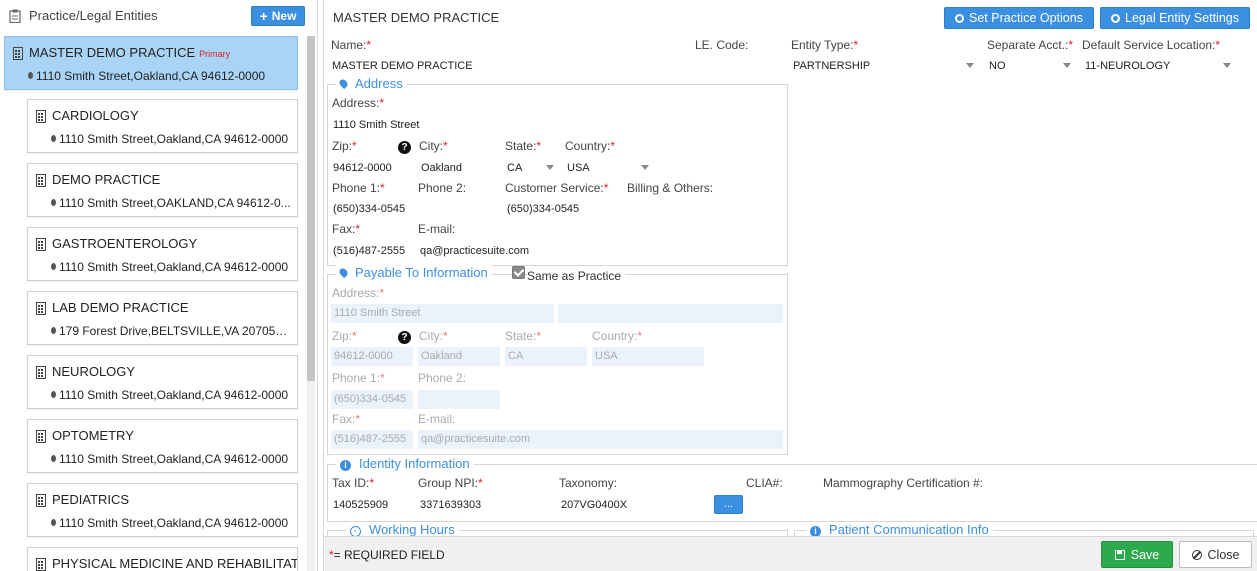 This screenshot has width=1257, height=571. What do you see at coordinates (311, 208) in the screenshot?
I see `entity-list-scroll-thumb` at bounding box center [311, 208].